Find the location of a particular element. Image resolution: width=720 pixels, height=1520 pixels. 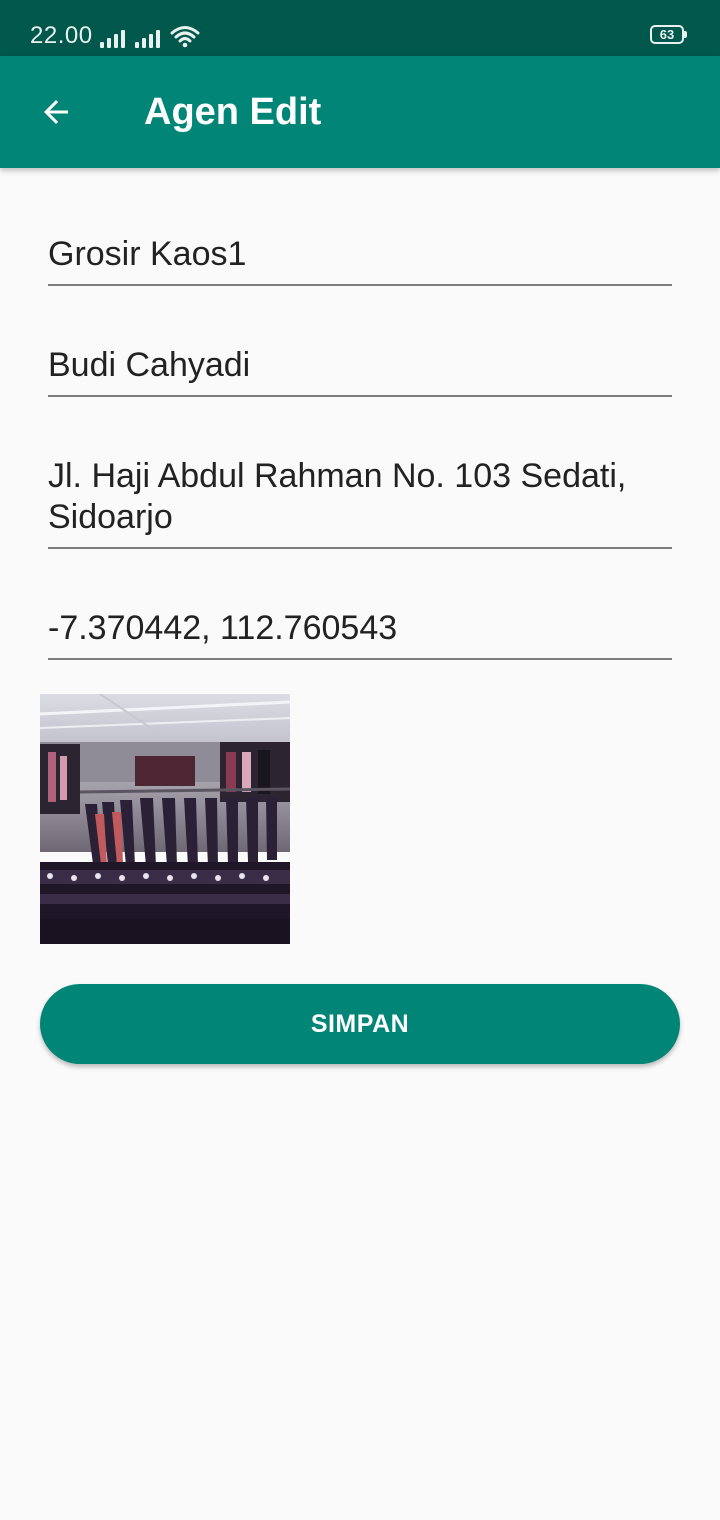

status-bar: 22.00 63 is located at coordinates (360, 28).